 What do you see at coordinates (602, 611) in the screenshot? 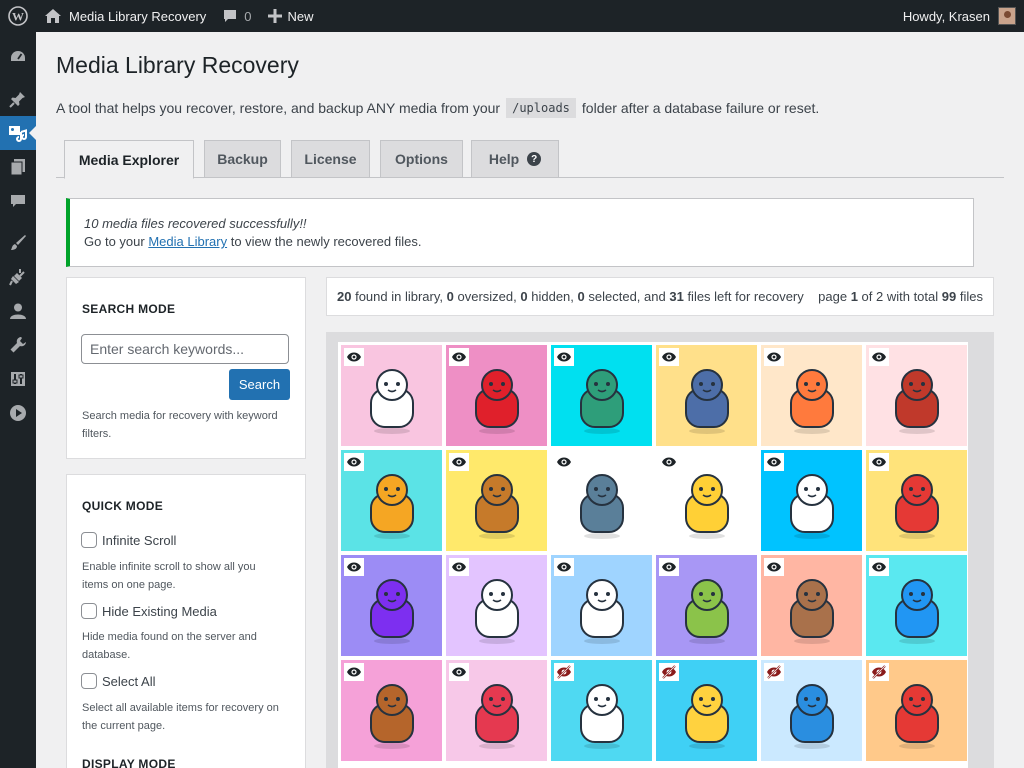
I see `astronaut-rocket-illustration` at bounding box center [602, 611].